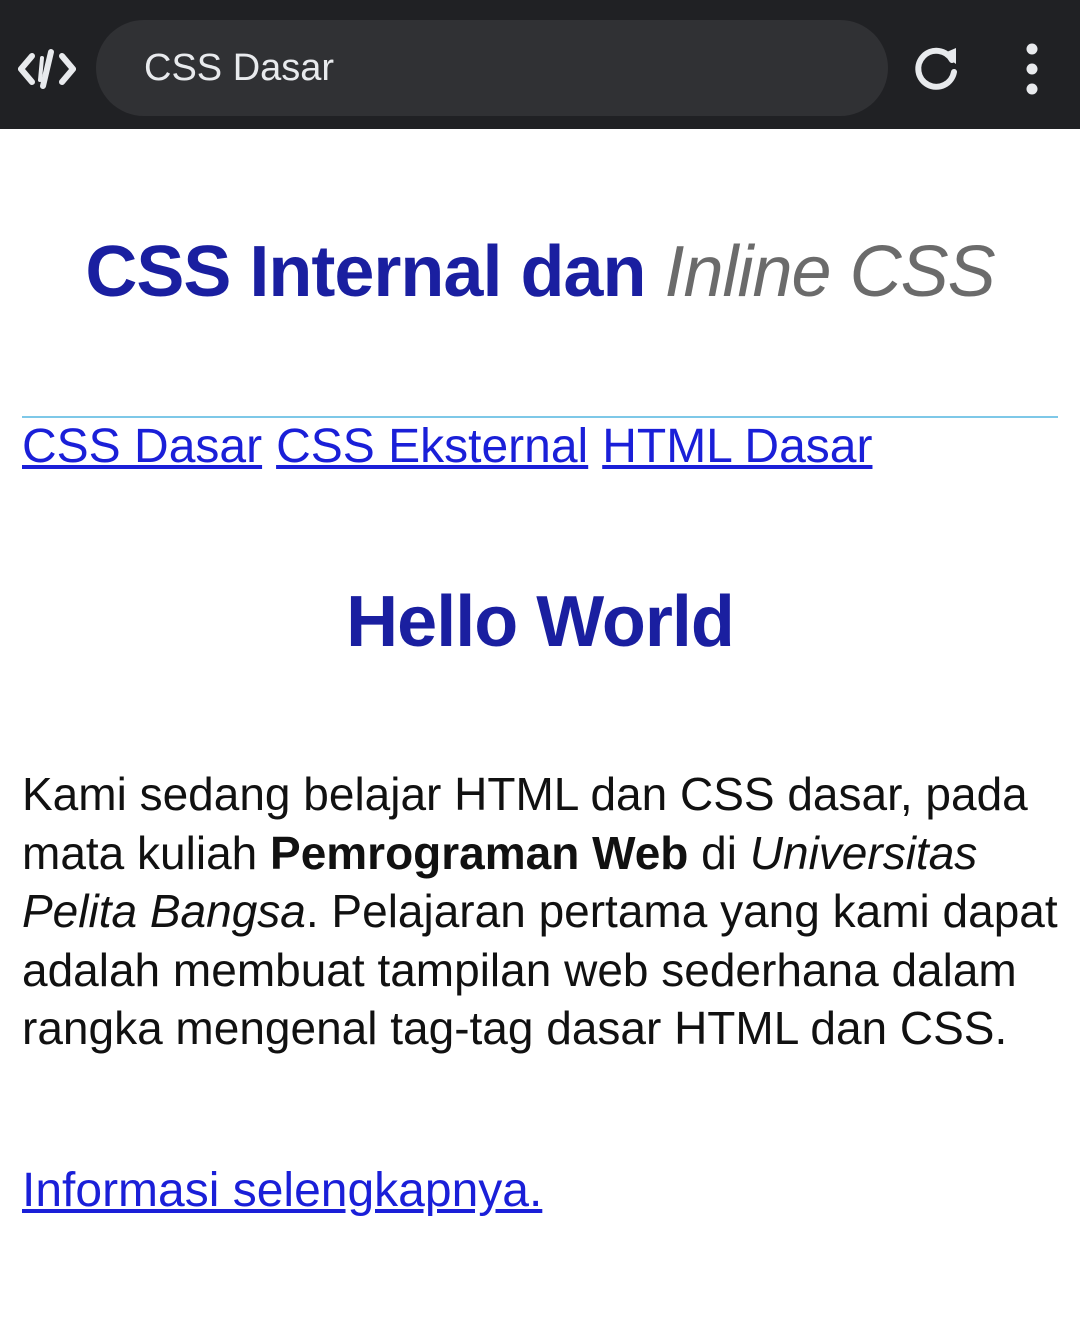 Image resolution: width=1080 pixels, height=1336 pixels. Describe the element at coordinates (282, 1190) in the screenshot. I see `more-info-link: Informasi selengkapnya.` at that location.